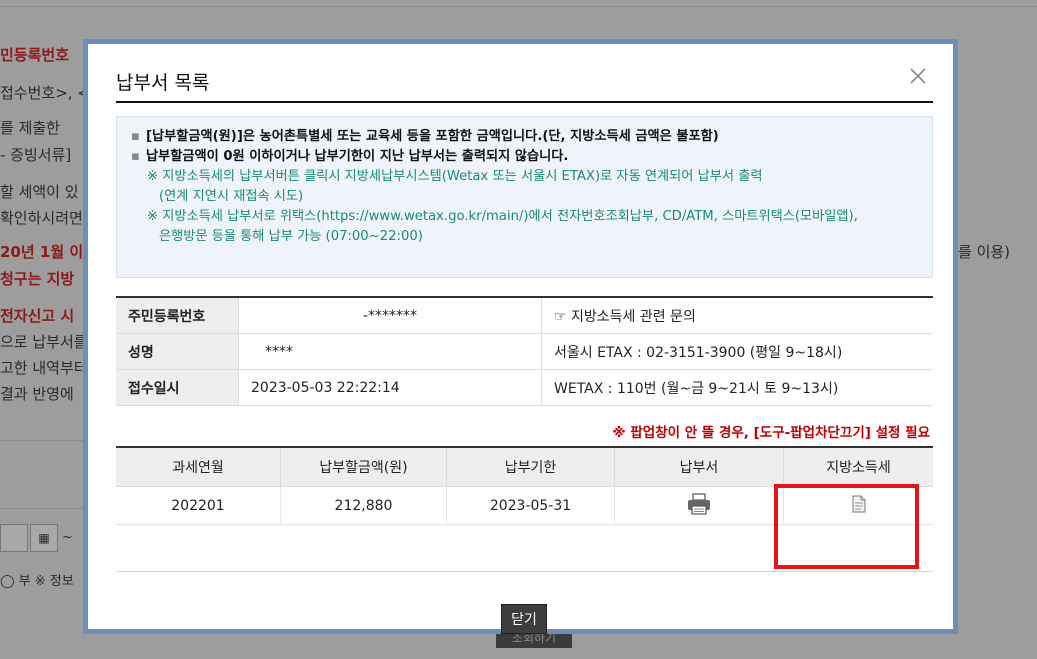 This screenshot has height=659, width=1037. What do you see at coordinates (390, 351) in the screenshot?
I see `info-value: ****` at bounding box center [390, 351].